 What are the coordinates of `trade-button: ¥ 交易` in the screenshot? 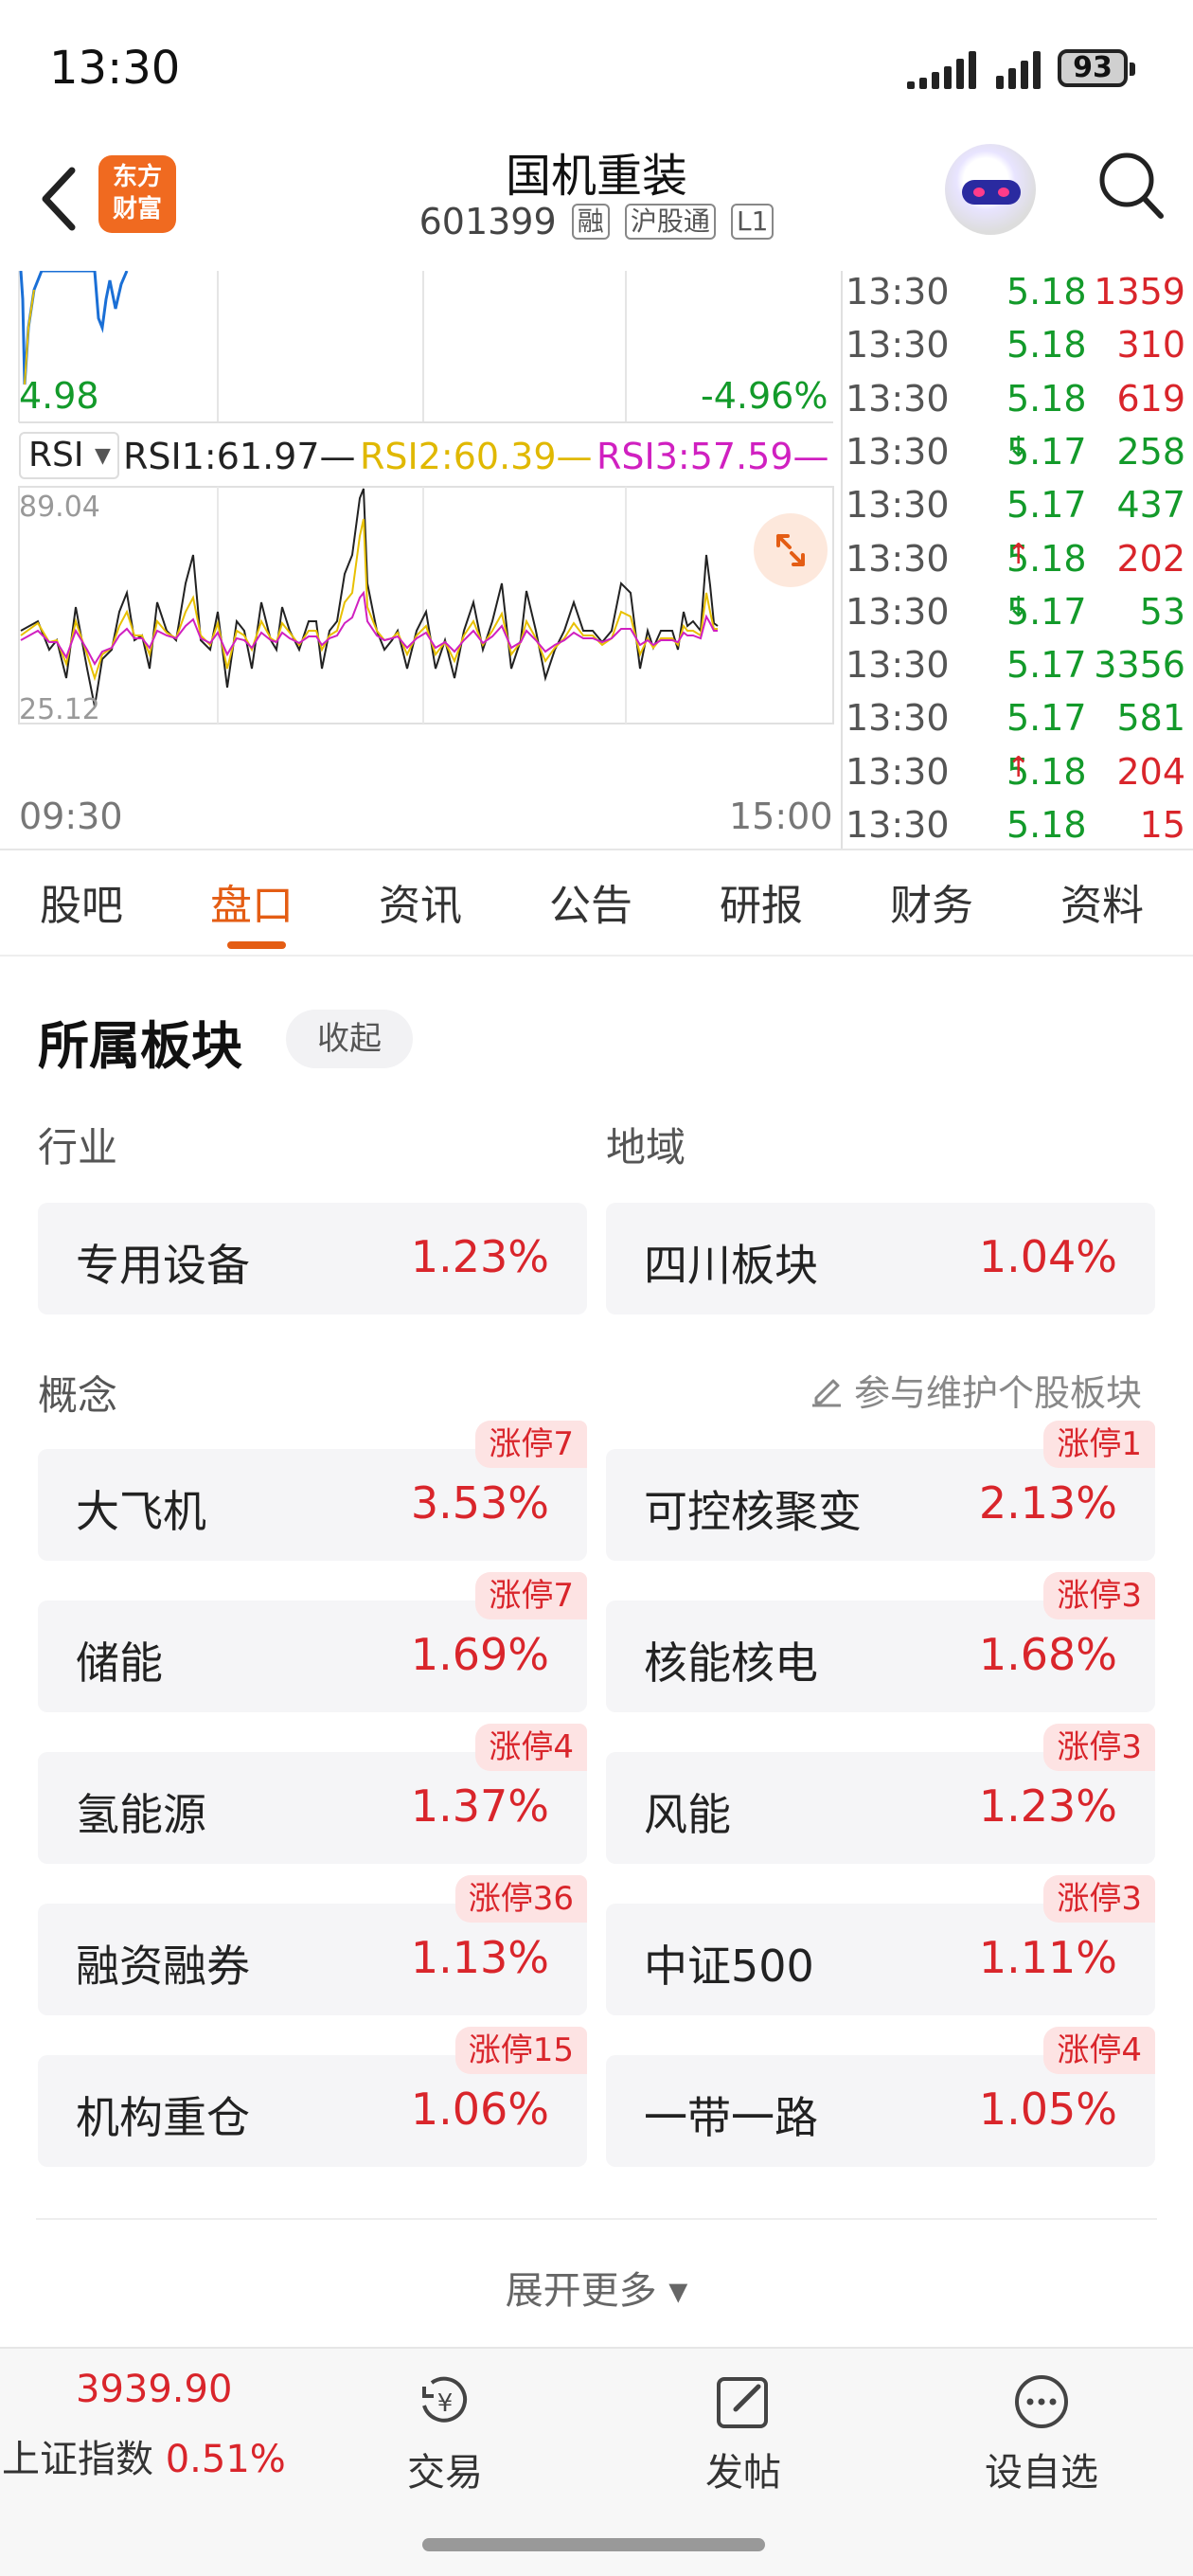 It's located at (445, 2432).